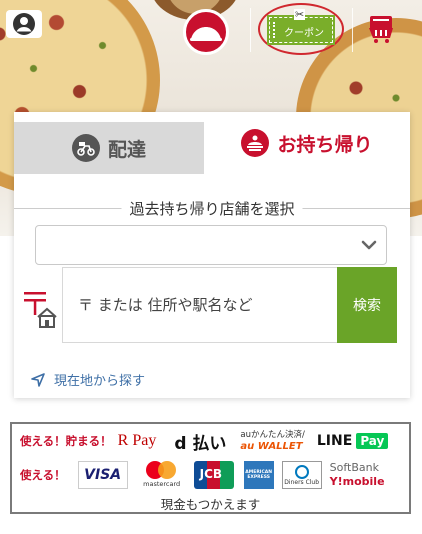 The image size is (422, 534). What do you see at coordinates (301, 471) in the screenshot?
I see `diners-circle` at bounding box center [301, 471].